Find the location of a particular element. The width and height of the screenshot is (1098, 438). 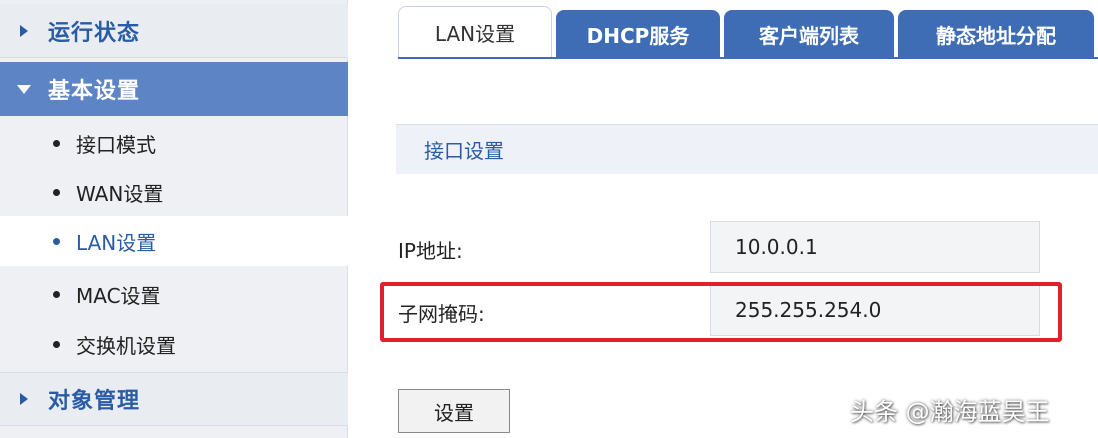

tab-static-address: 静态地址分配 is located at coordinates (996, 34).